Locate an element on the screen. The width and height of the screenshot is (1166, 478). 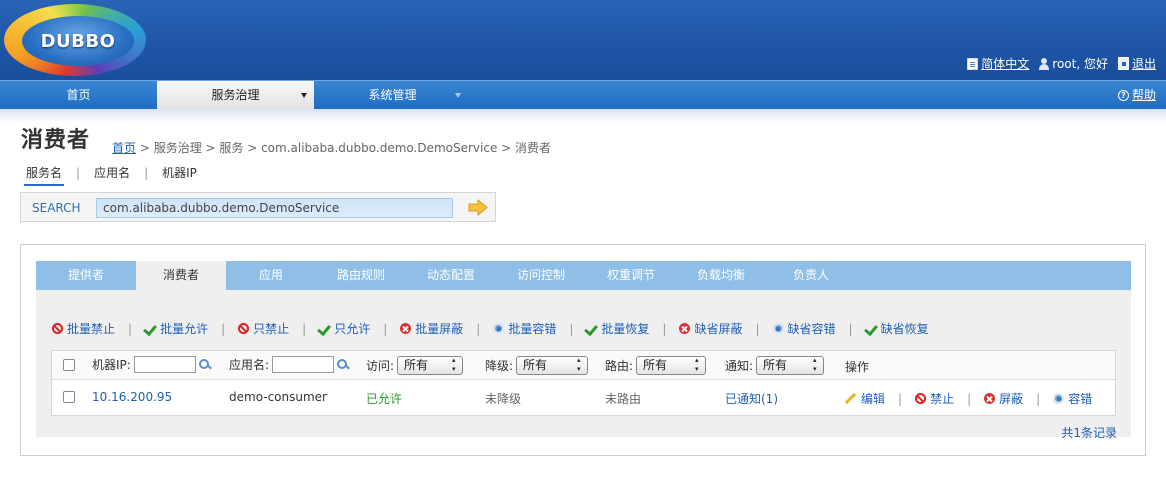
help-link: ? 帮助 is located at coordinates (1136, 95).